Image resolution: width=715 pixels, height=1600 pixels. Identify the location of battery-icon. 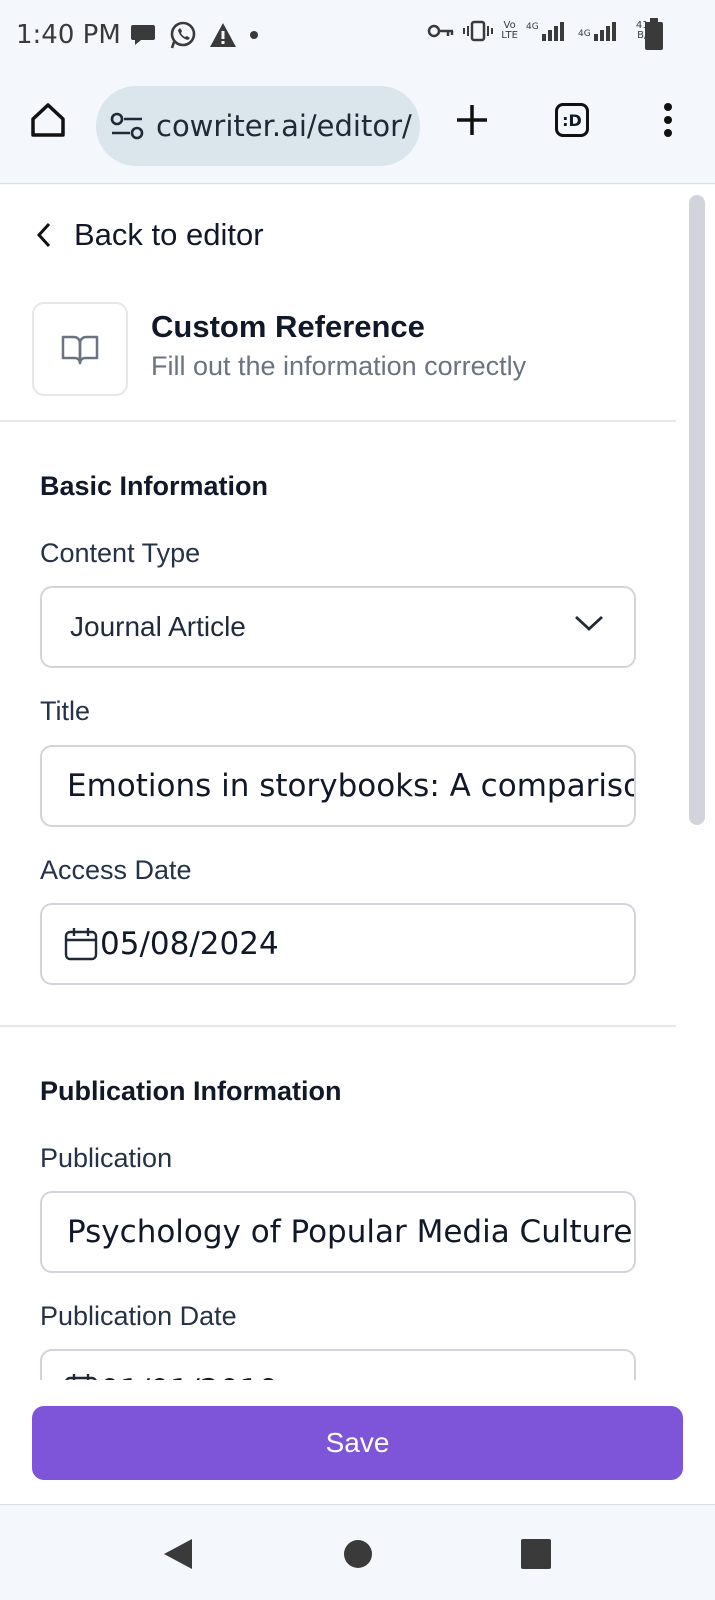
(654, 34).